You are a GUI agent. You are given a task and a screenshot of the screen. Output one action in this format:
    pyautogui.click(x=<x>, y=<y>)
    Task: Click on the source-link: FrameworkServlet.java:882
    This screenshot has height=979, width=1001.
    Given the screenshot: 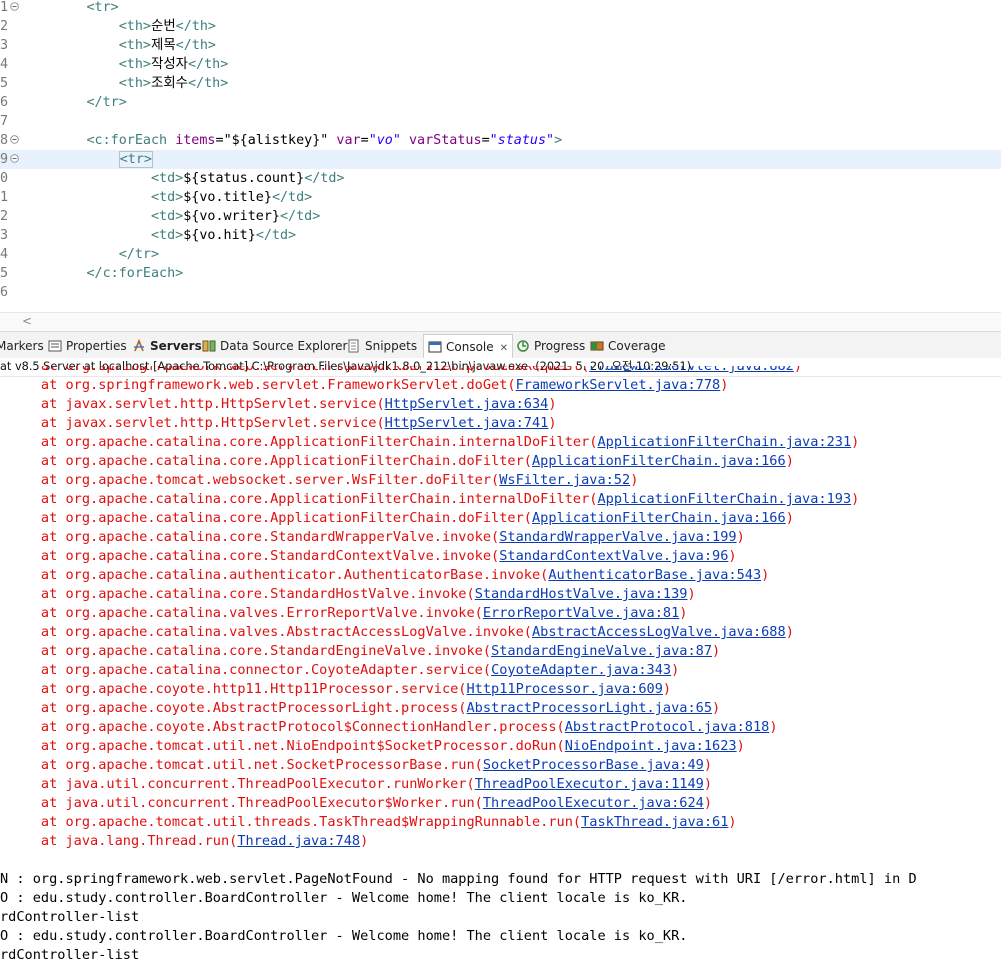 What is the action you would take?
    pyautogui.click(x=691, y=370)
    